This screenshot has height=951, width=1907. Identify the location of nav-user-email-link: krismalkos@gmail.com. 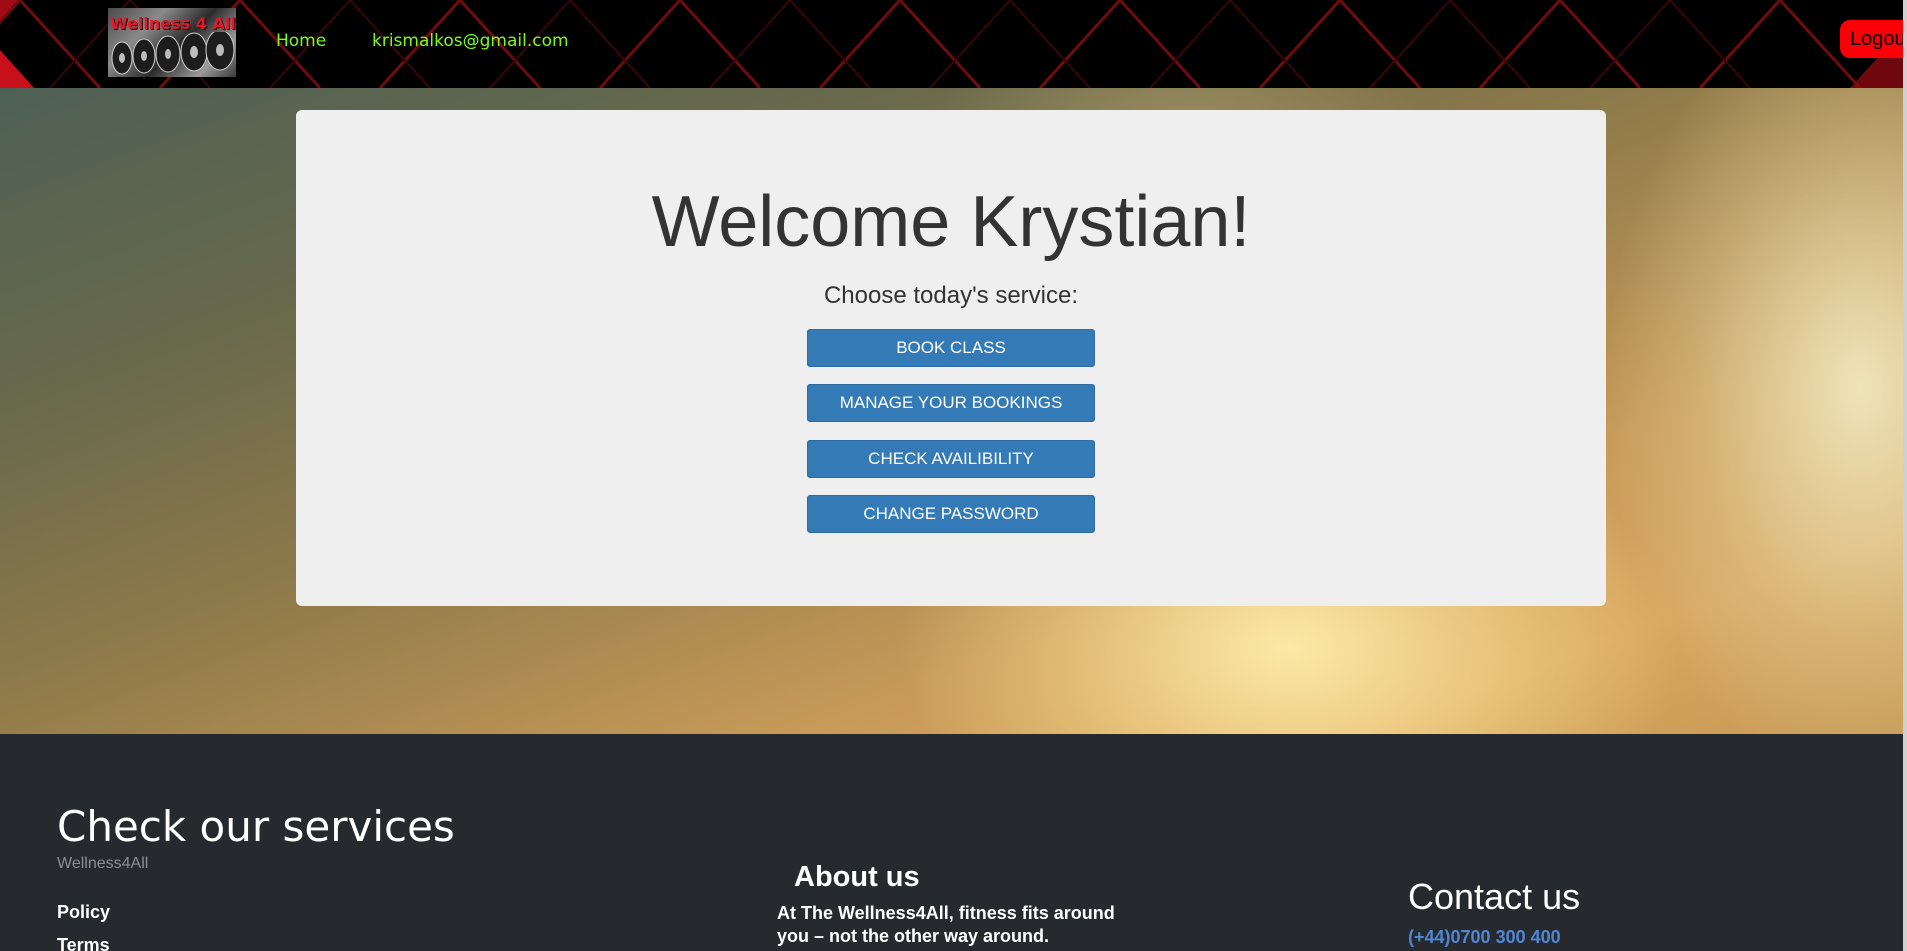
(470, 41).